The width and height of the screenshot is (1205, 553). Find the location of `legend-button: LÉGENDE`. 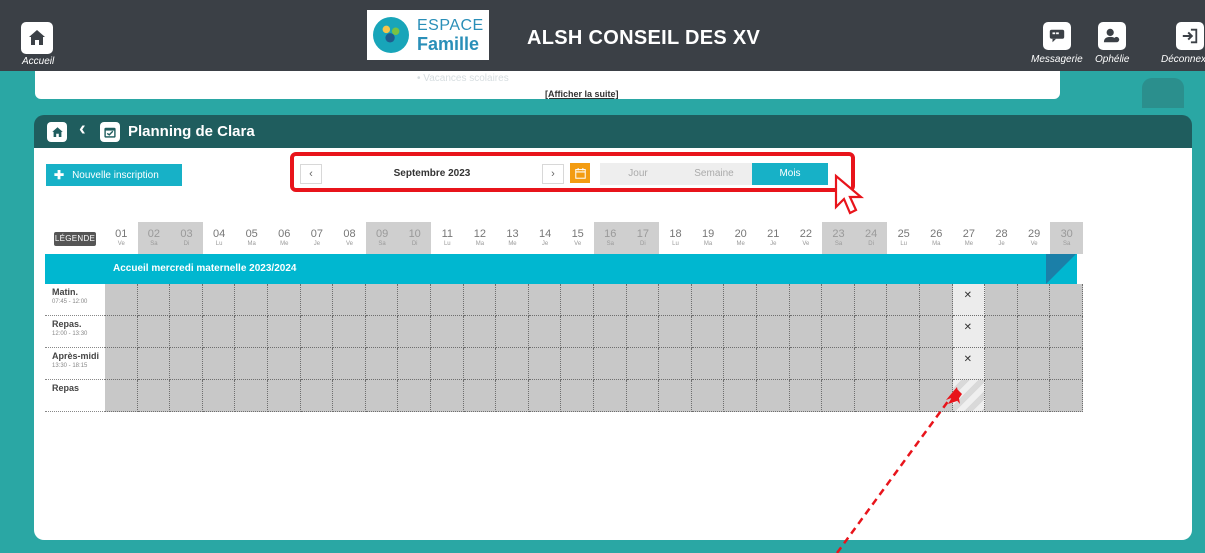

legend-button: LÉGENDE is located at coordinates (75, 239).